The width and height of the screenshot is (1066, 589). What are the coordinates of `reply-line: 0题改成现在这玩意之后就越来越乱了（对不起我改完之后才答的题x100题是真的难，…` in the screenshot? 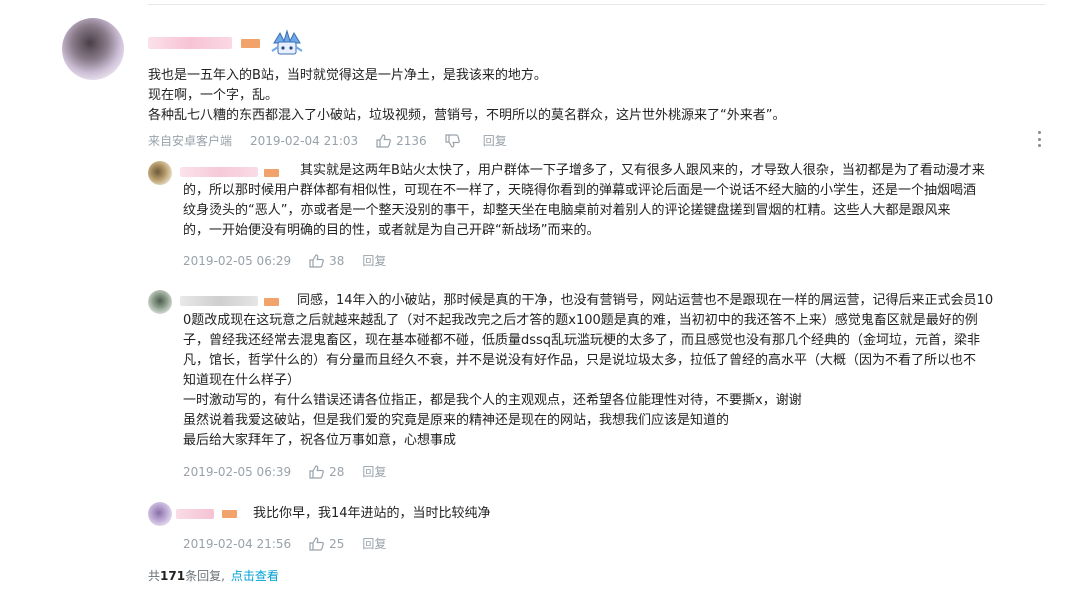 It's located at (580, 320).